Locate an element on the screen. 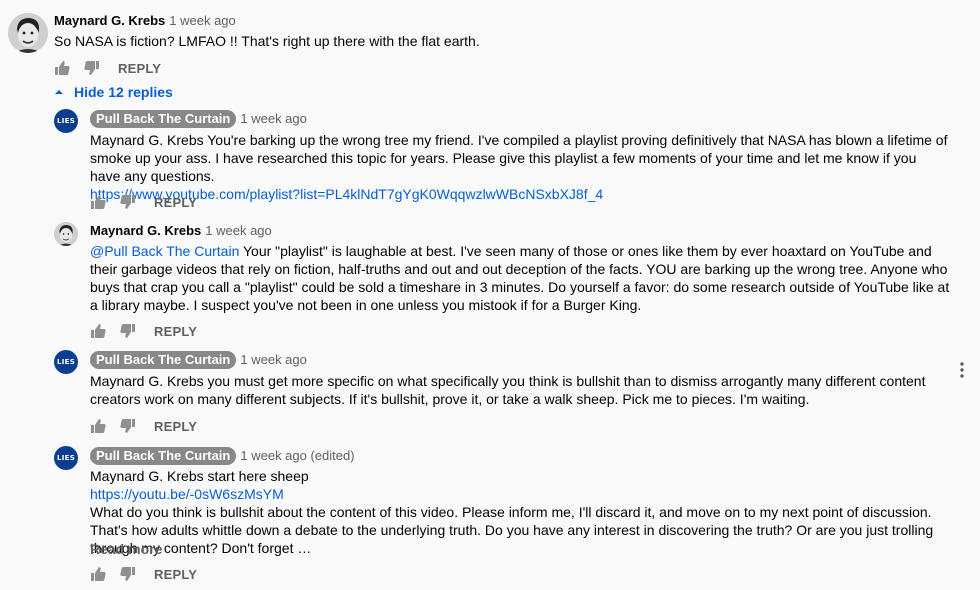  comment-header: Pull Back The Curtain 1 week ago (edited) is located at coordinates (222, 456).